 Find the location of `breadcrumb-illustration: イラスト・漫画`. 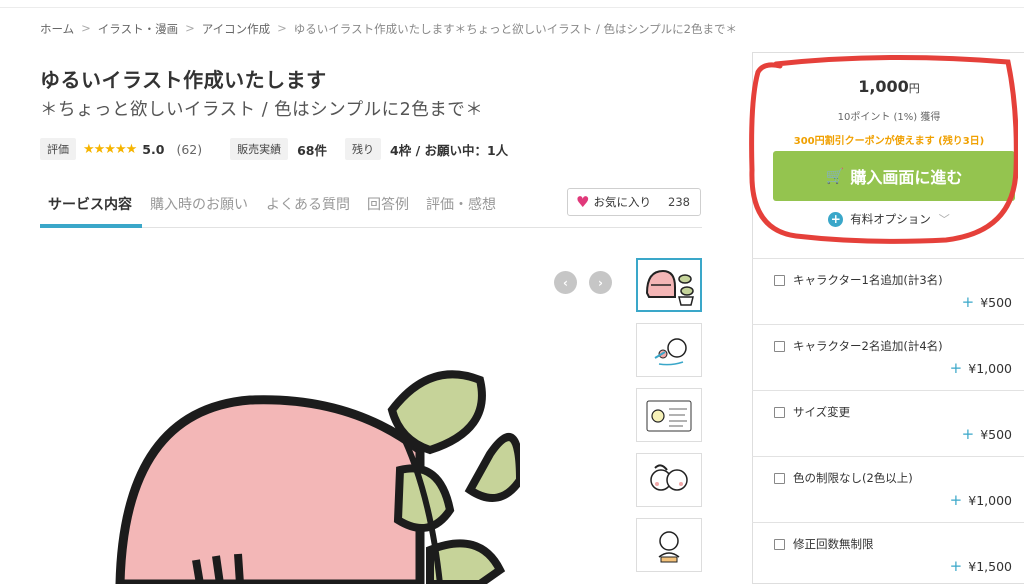

breadcrumb-illustration: イラスト・漫画 is located at coordinates (138, 29).